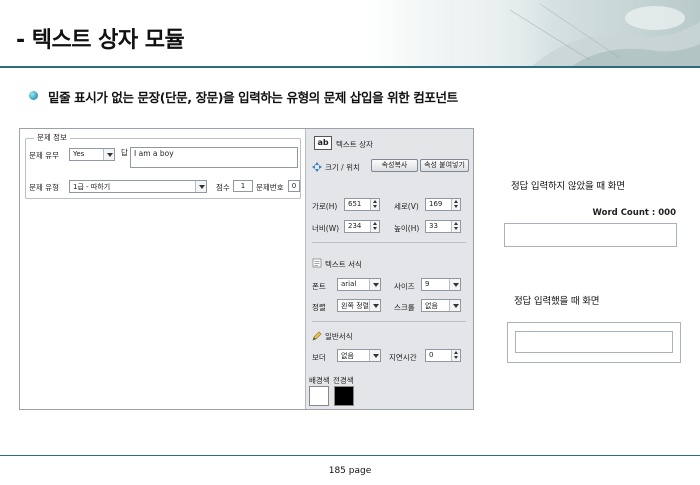  I want to click on problem-number-label: 문제번호, so click(270, 187).